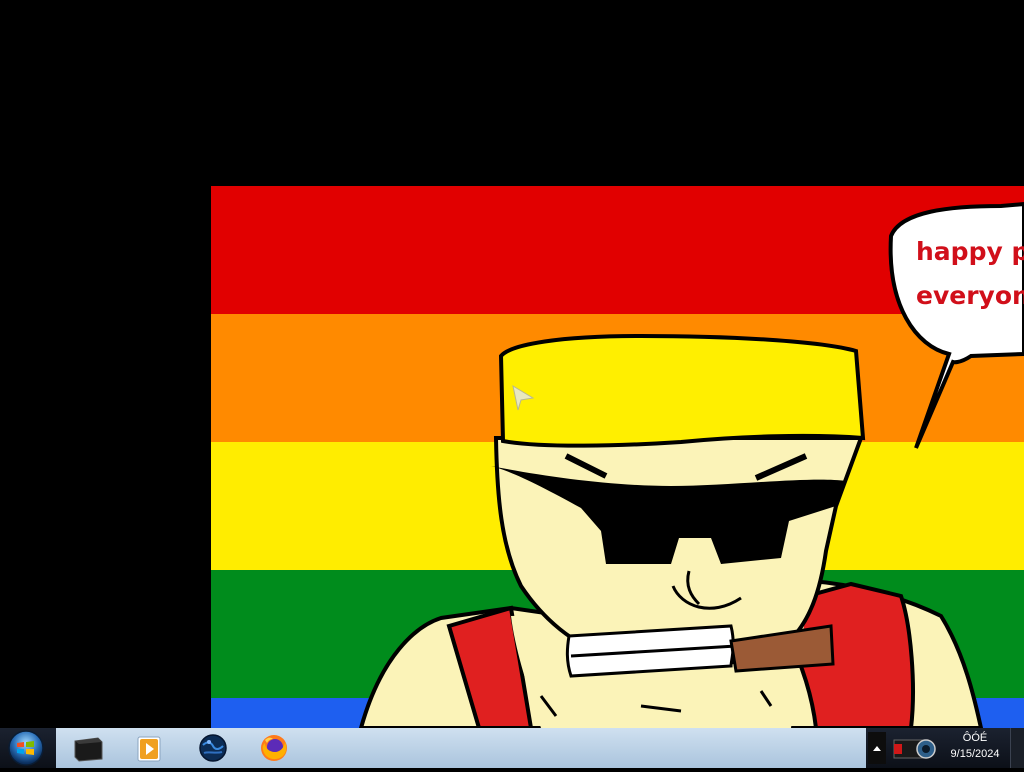 This screenshot has width=1024, height=772. I want to click on firefox-icon, so click(274, 748).